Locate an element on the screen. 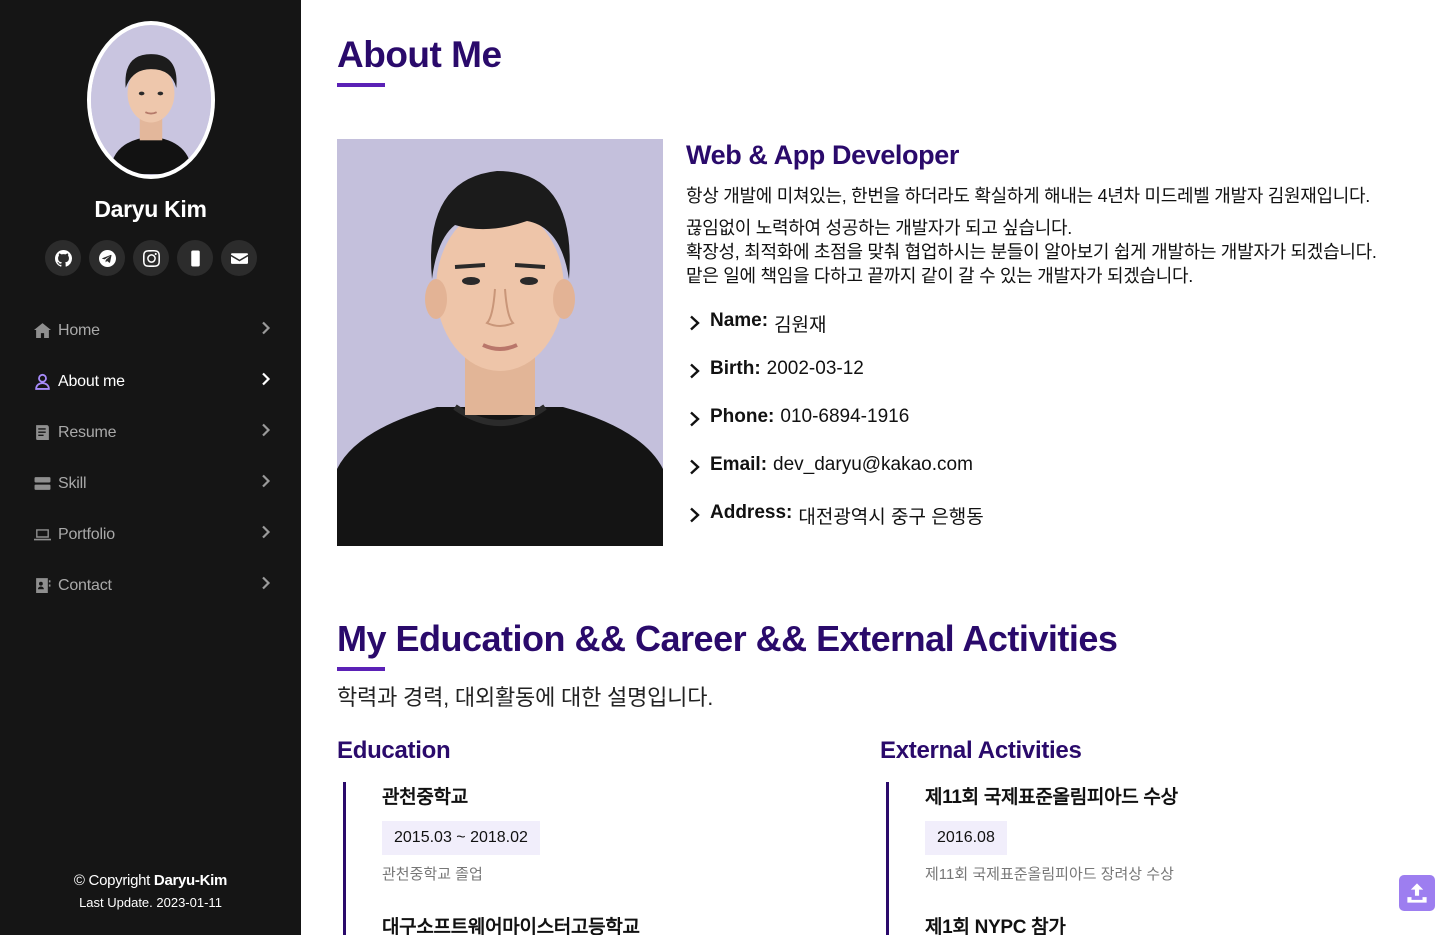 This screenshot has width=1447, height=935. telegram-icon is located at coordinates (107, 258).